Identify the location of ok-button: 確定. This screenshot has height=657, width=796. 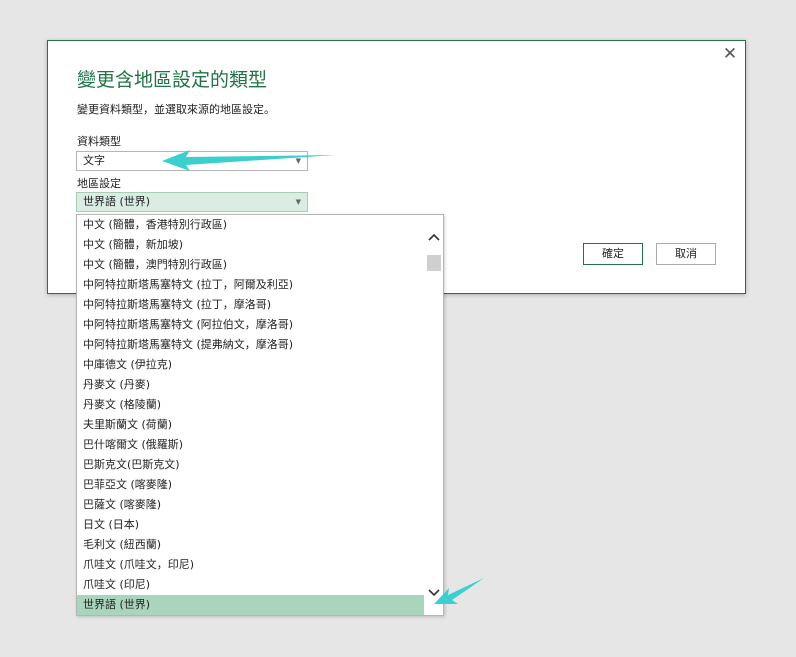
(613, 254).